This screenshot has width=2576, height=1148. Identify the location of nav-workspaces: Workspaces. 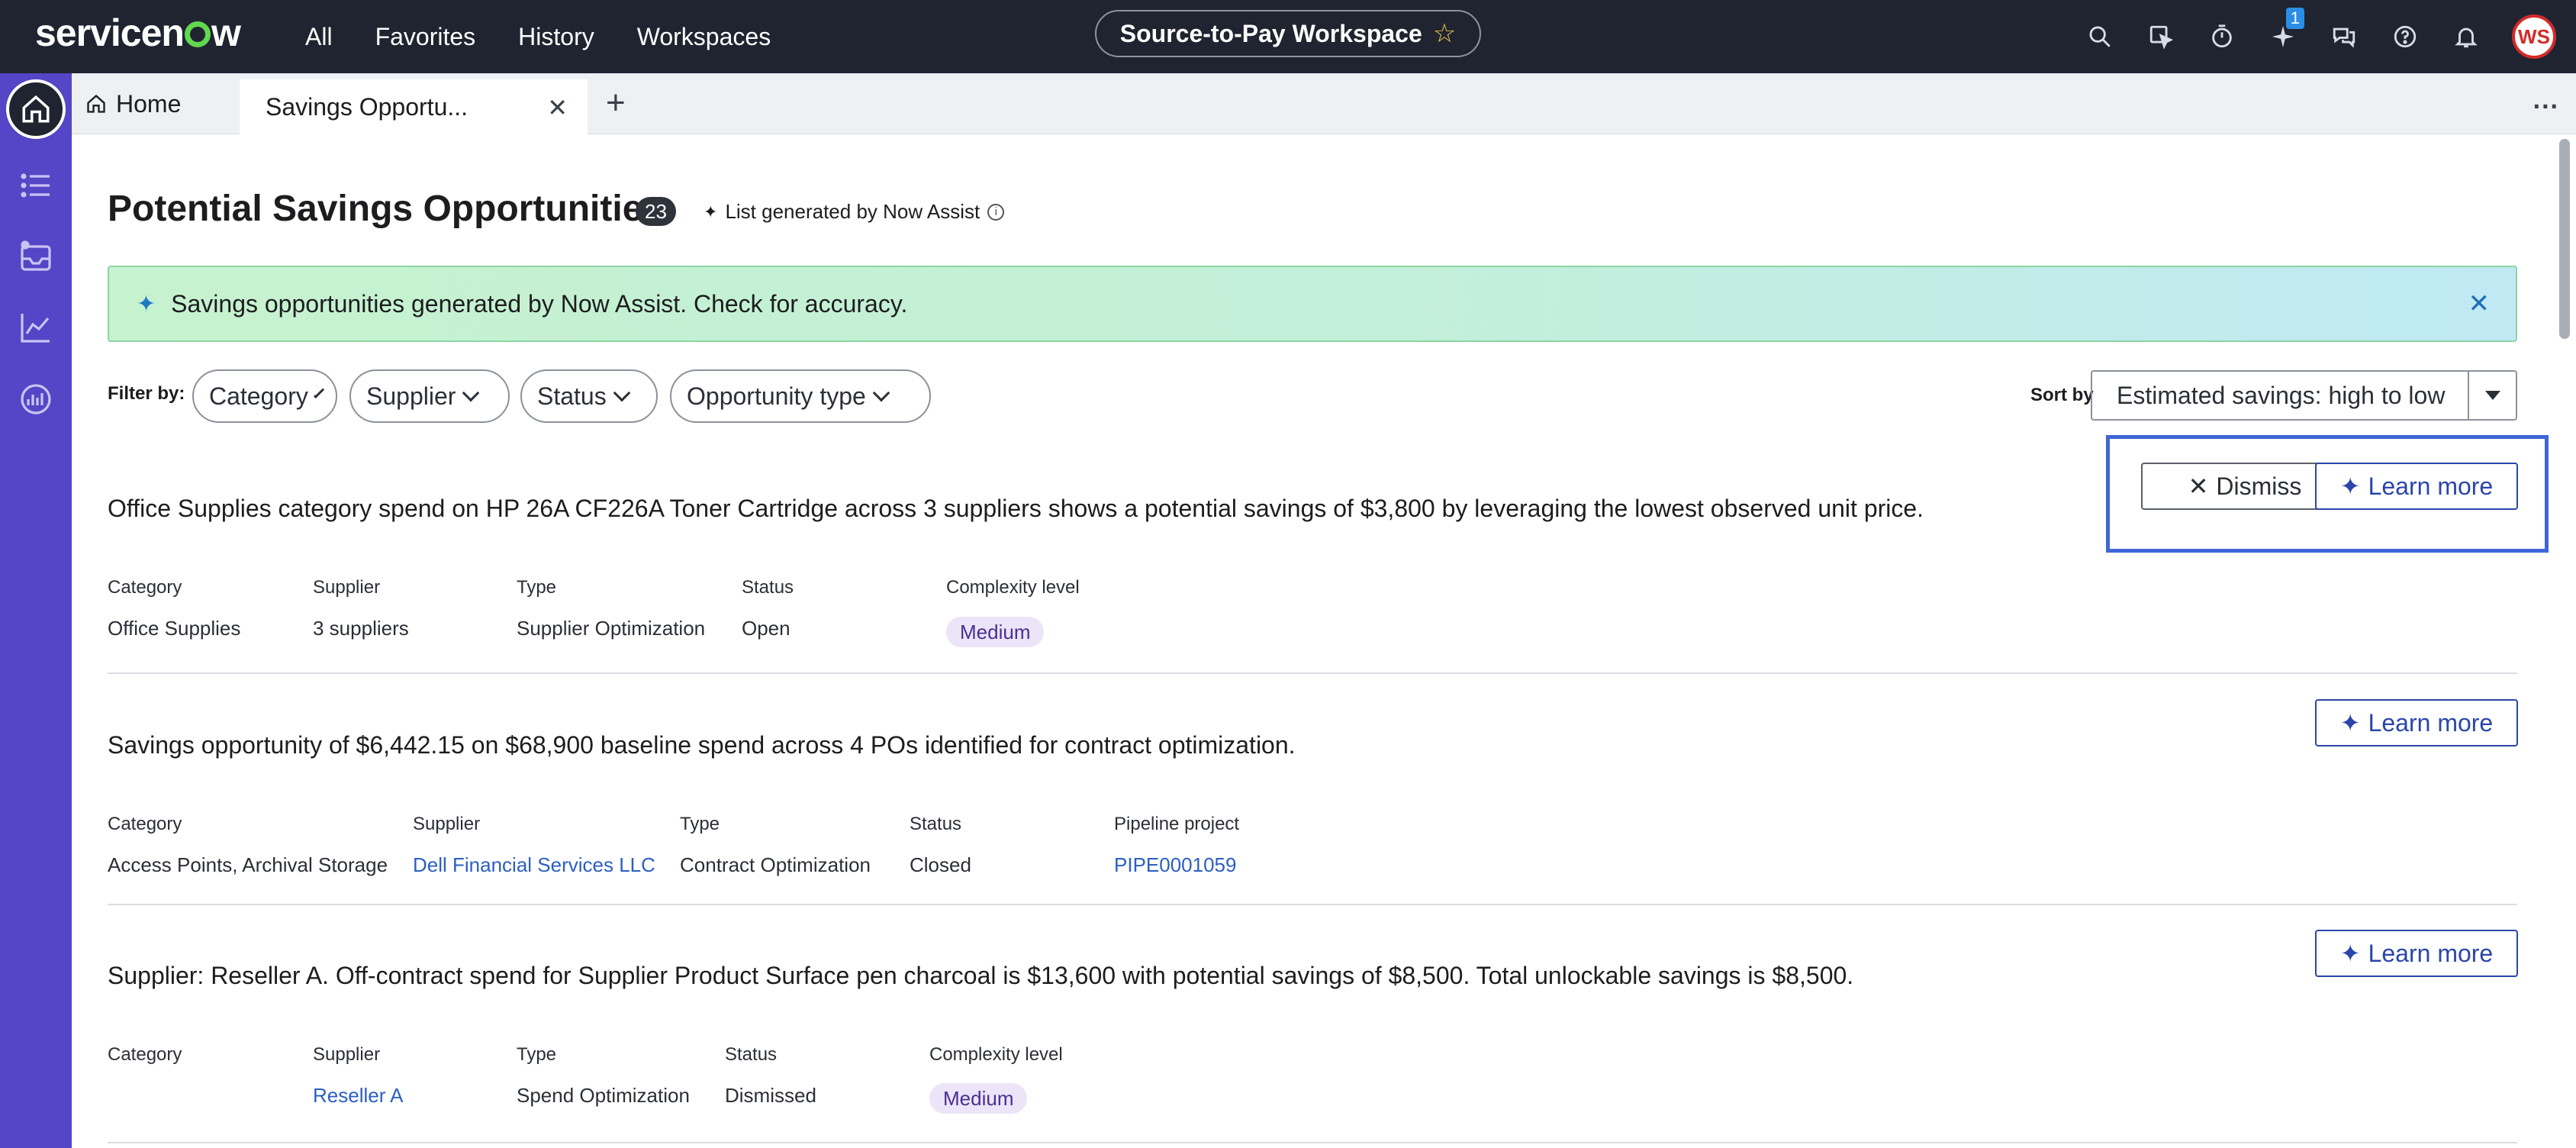
(704, 37).